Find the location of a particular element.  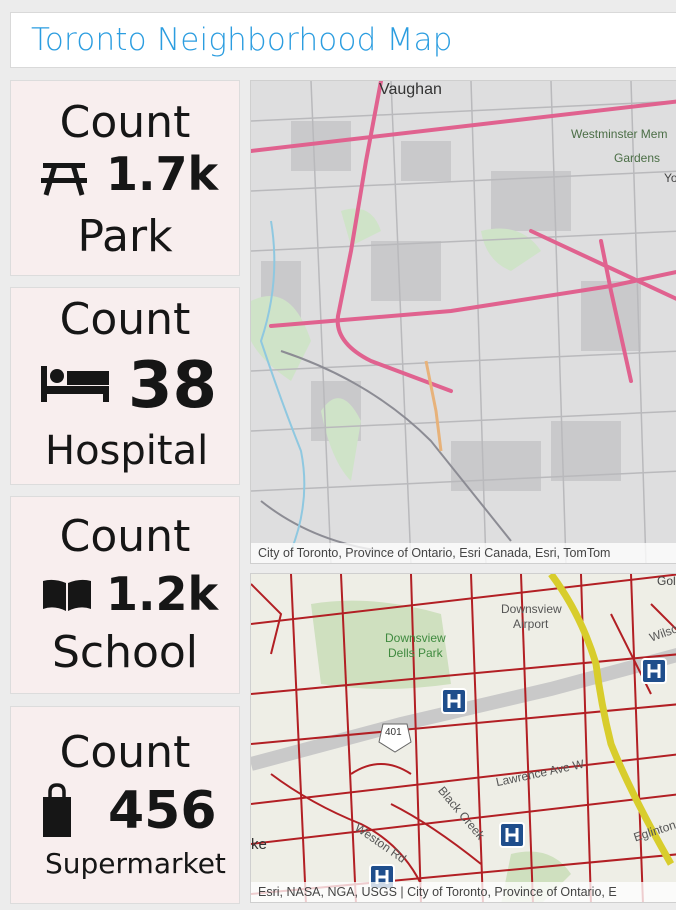

hospital-count-card: Count 38 Hospital is located at coordinates (125, 386).